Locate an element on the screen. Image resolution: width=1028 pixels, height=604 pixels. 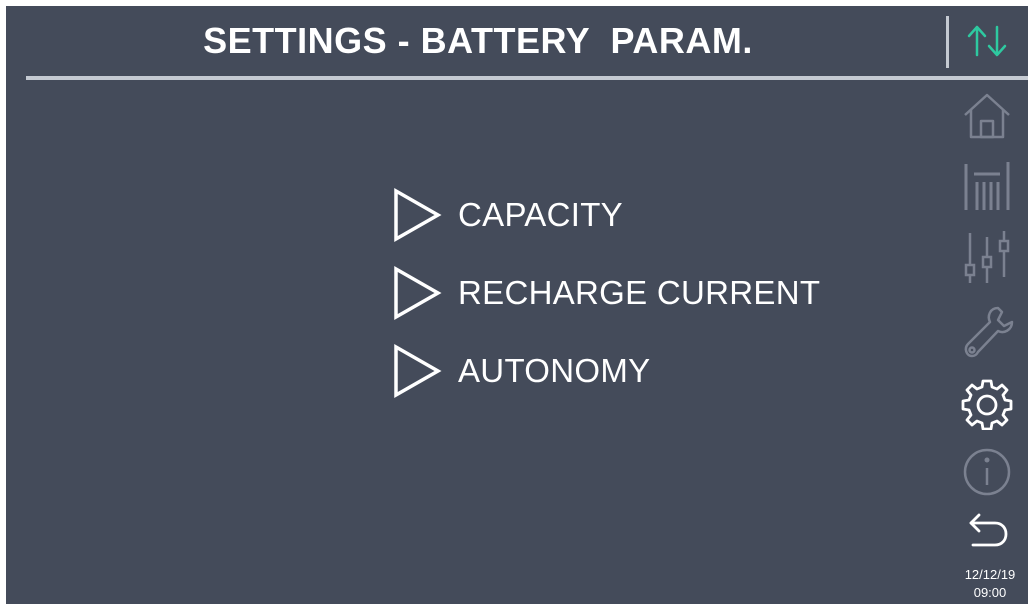
sidebar-item-sliders is located at coordinates (987, 258).